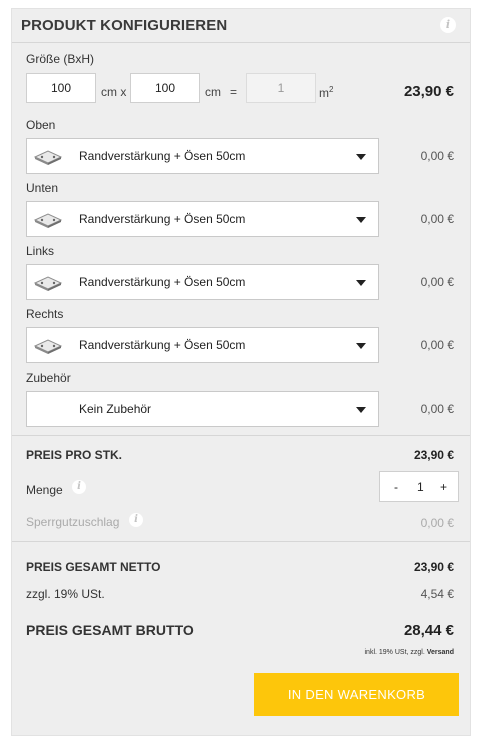 The height and width of the screenshot is (740, 480). I want to click on tax-shipping-note: inkl. 19% USt, zzgl. Versand, so click(410, 652).